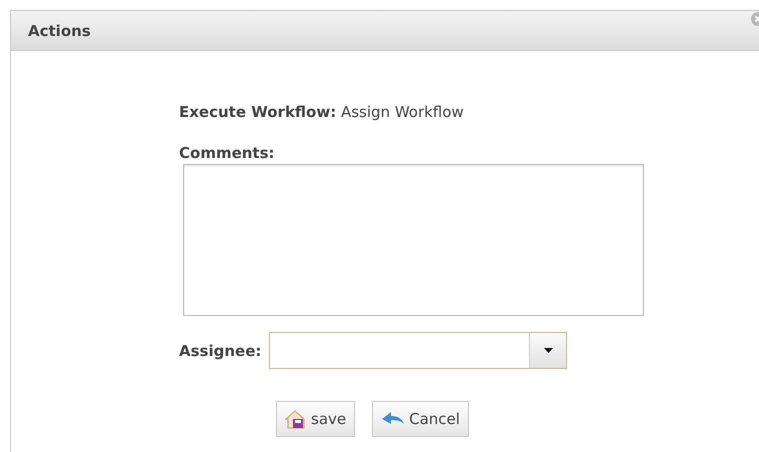 The image size is (759, 452). I want to click on assignee-label: Assignee:, so click(220, 351).